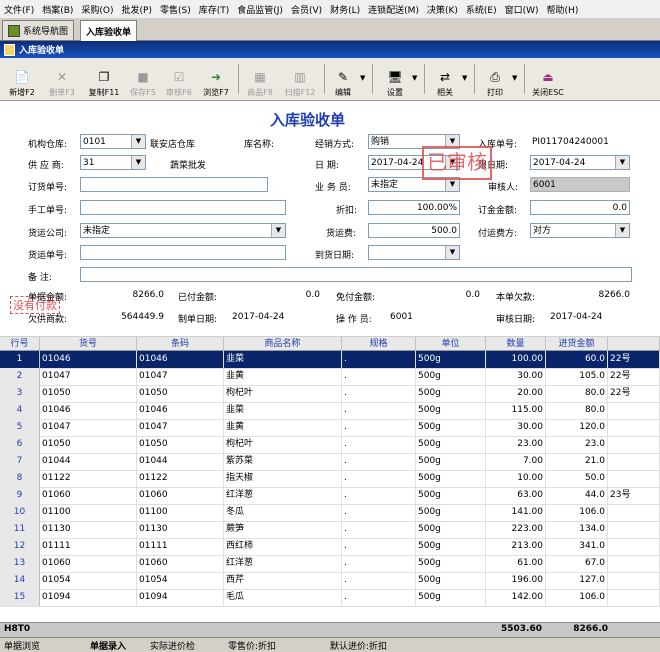  Describe the element at coordinates (137, 9) in the screenshot. I see `menu-wholesale: 批发(P)` at that location.